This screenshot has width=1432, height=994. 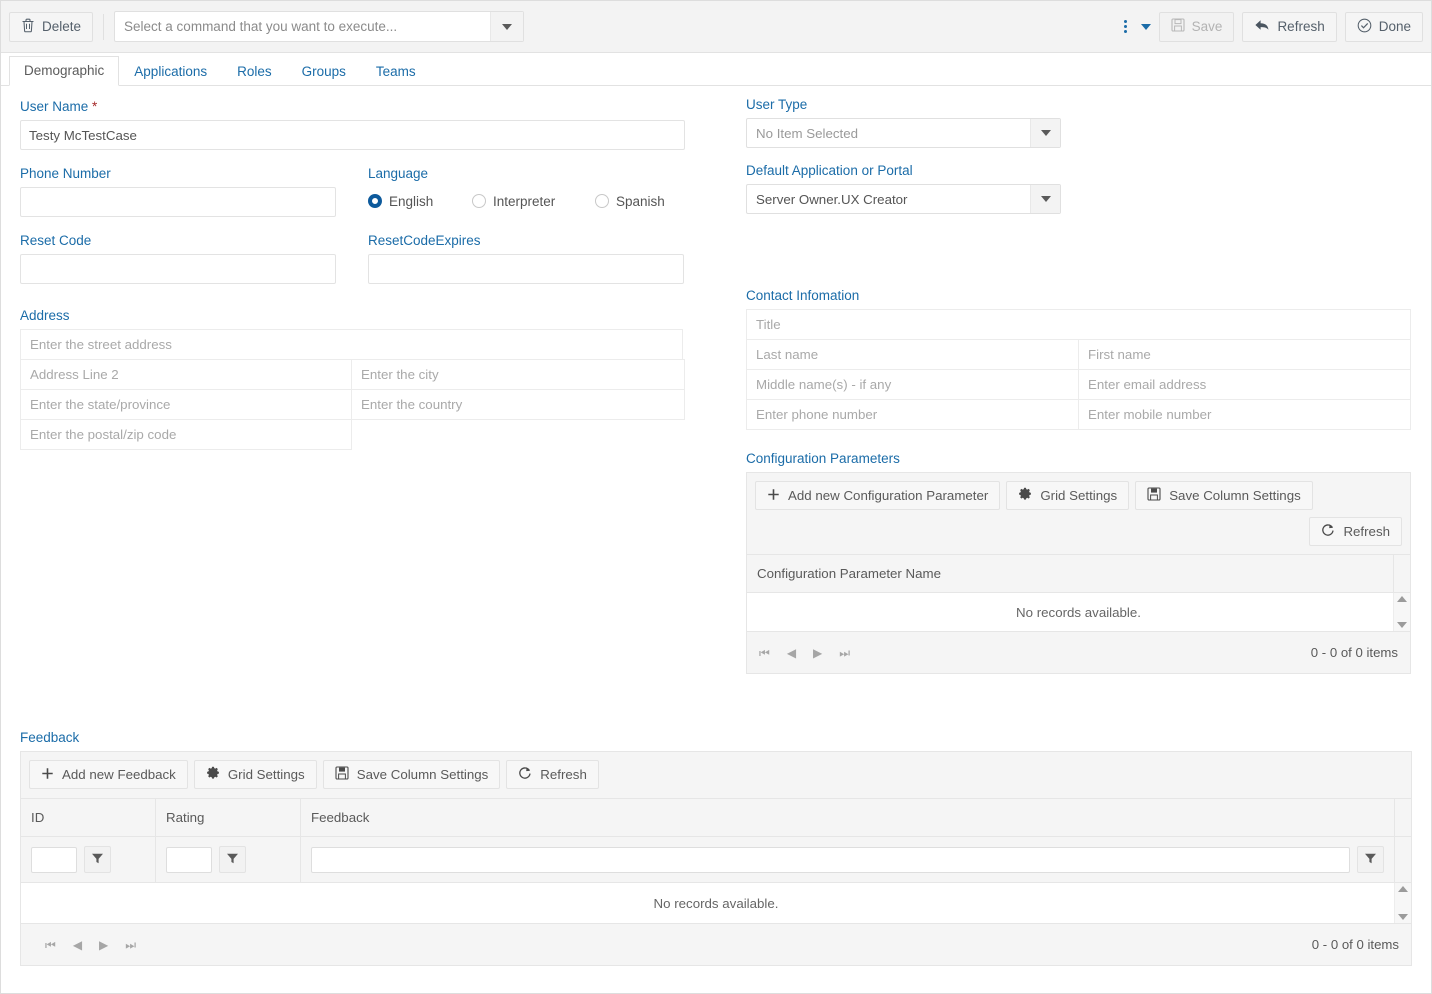 What do you see at coordinates (716, 903) in the screenshot?
I see `feedback-empty-message: No records available.` at bounding box center [716, 903].